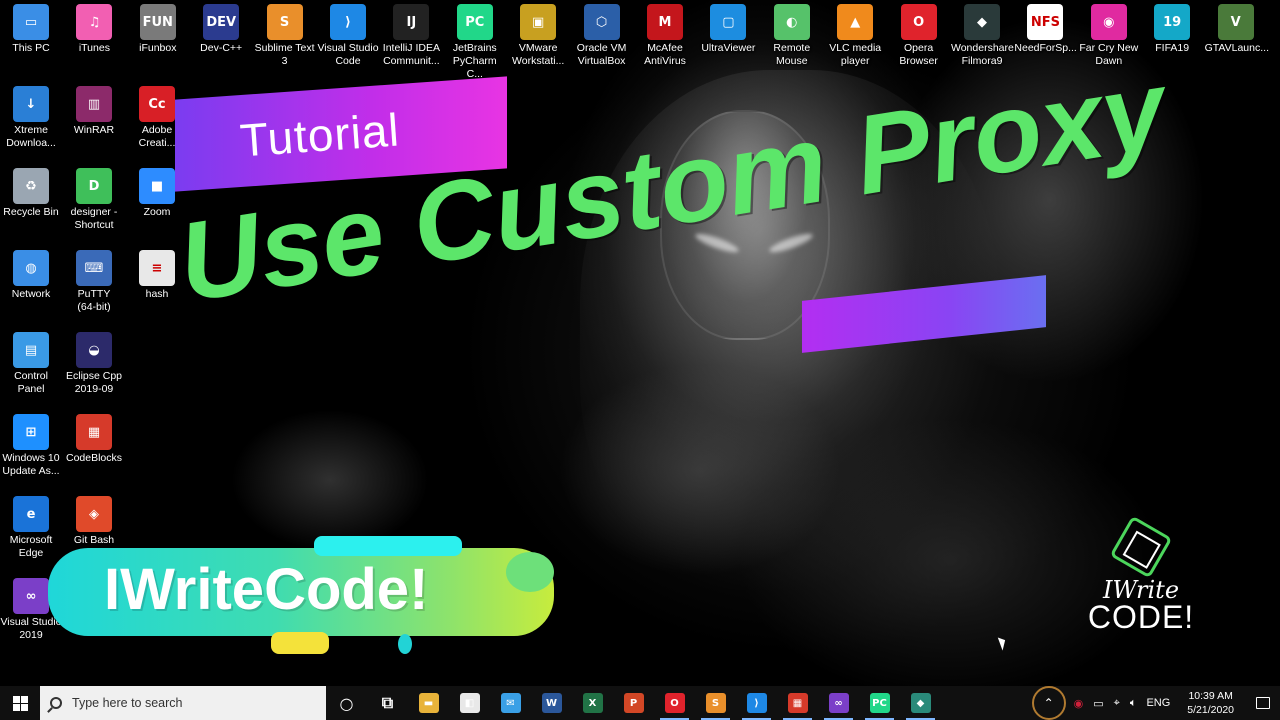 This screenshot has width=1280, height=720. I want to click on record-icon: ◉, so click(1079, 703).